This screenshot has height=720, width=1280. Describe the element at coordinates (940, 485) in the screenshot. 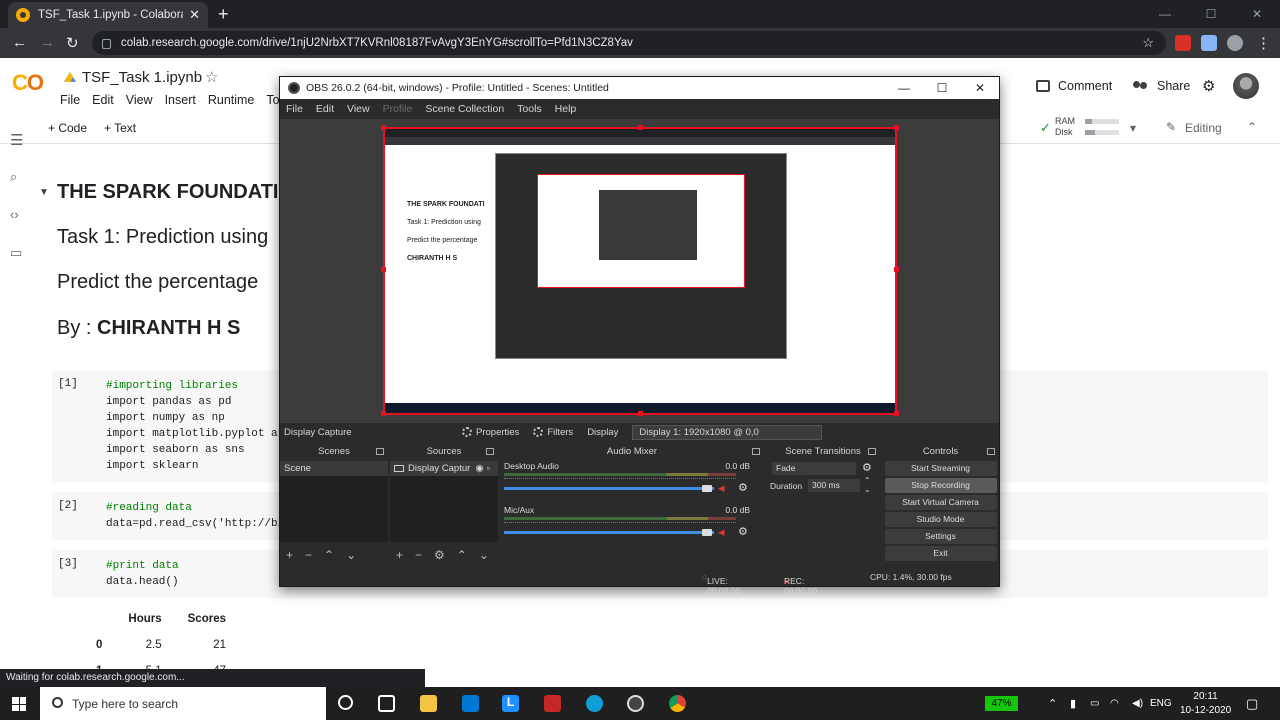

I see `stop-recording-button: Stop Recording` at that location.